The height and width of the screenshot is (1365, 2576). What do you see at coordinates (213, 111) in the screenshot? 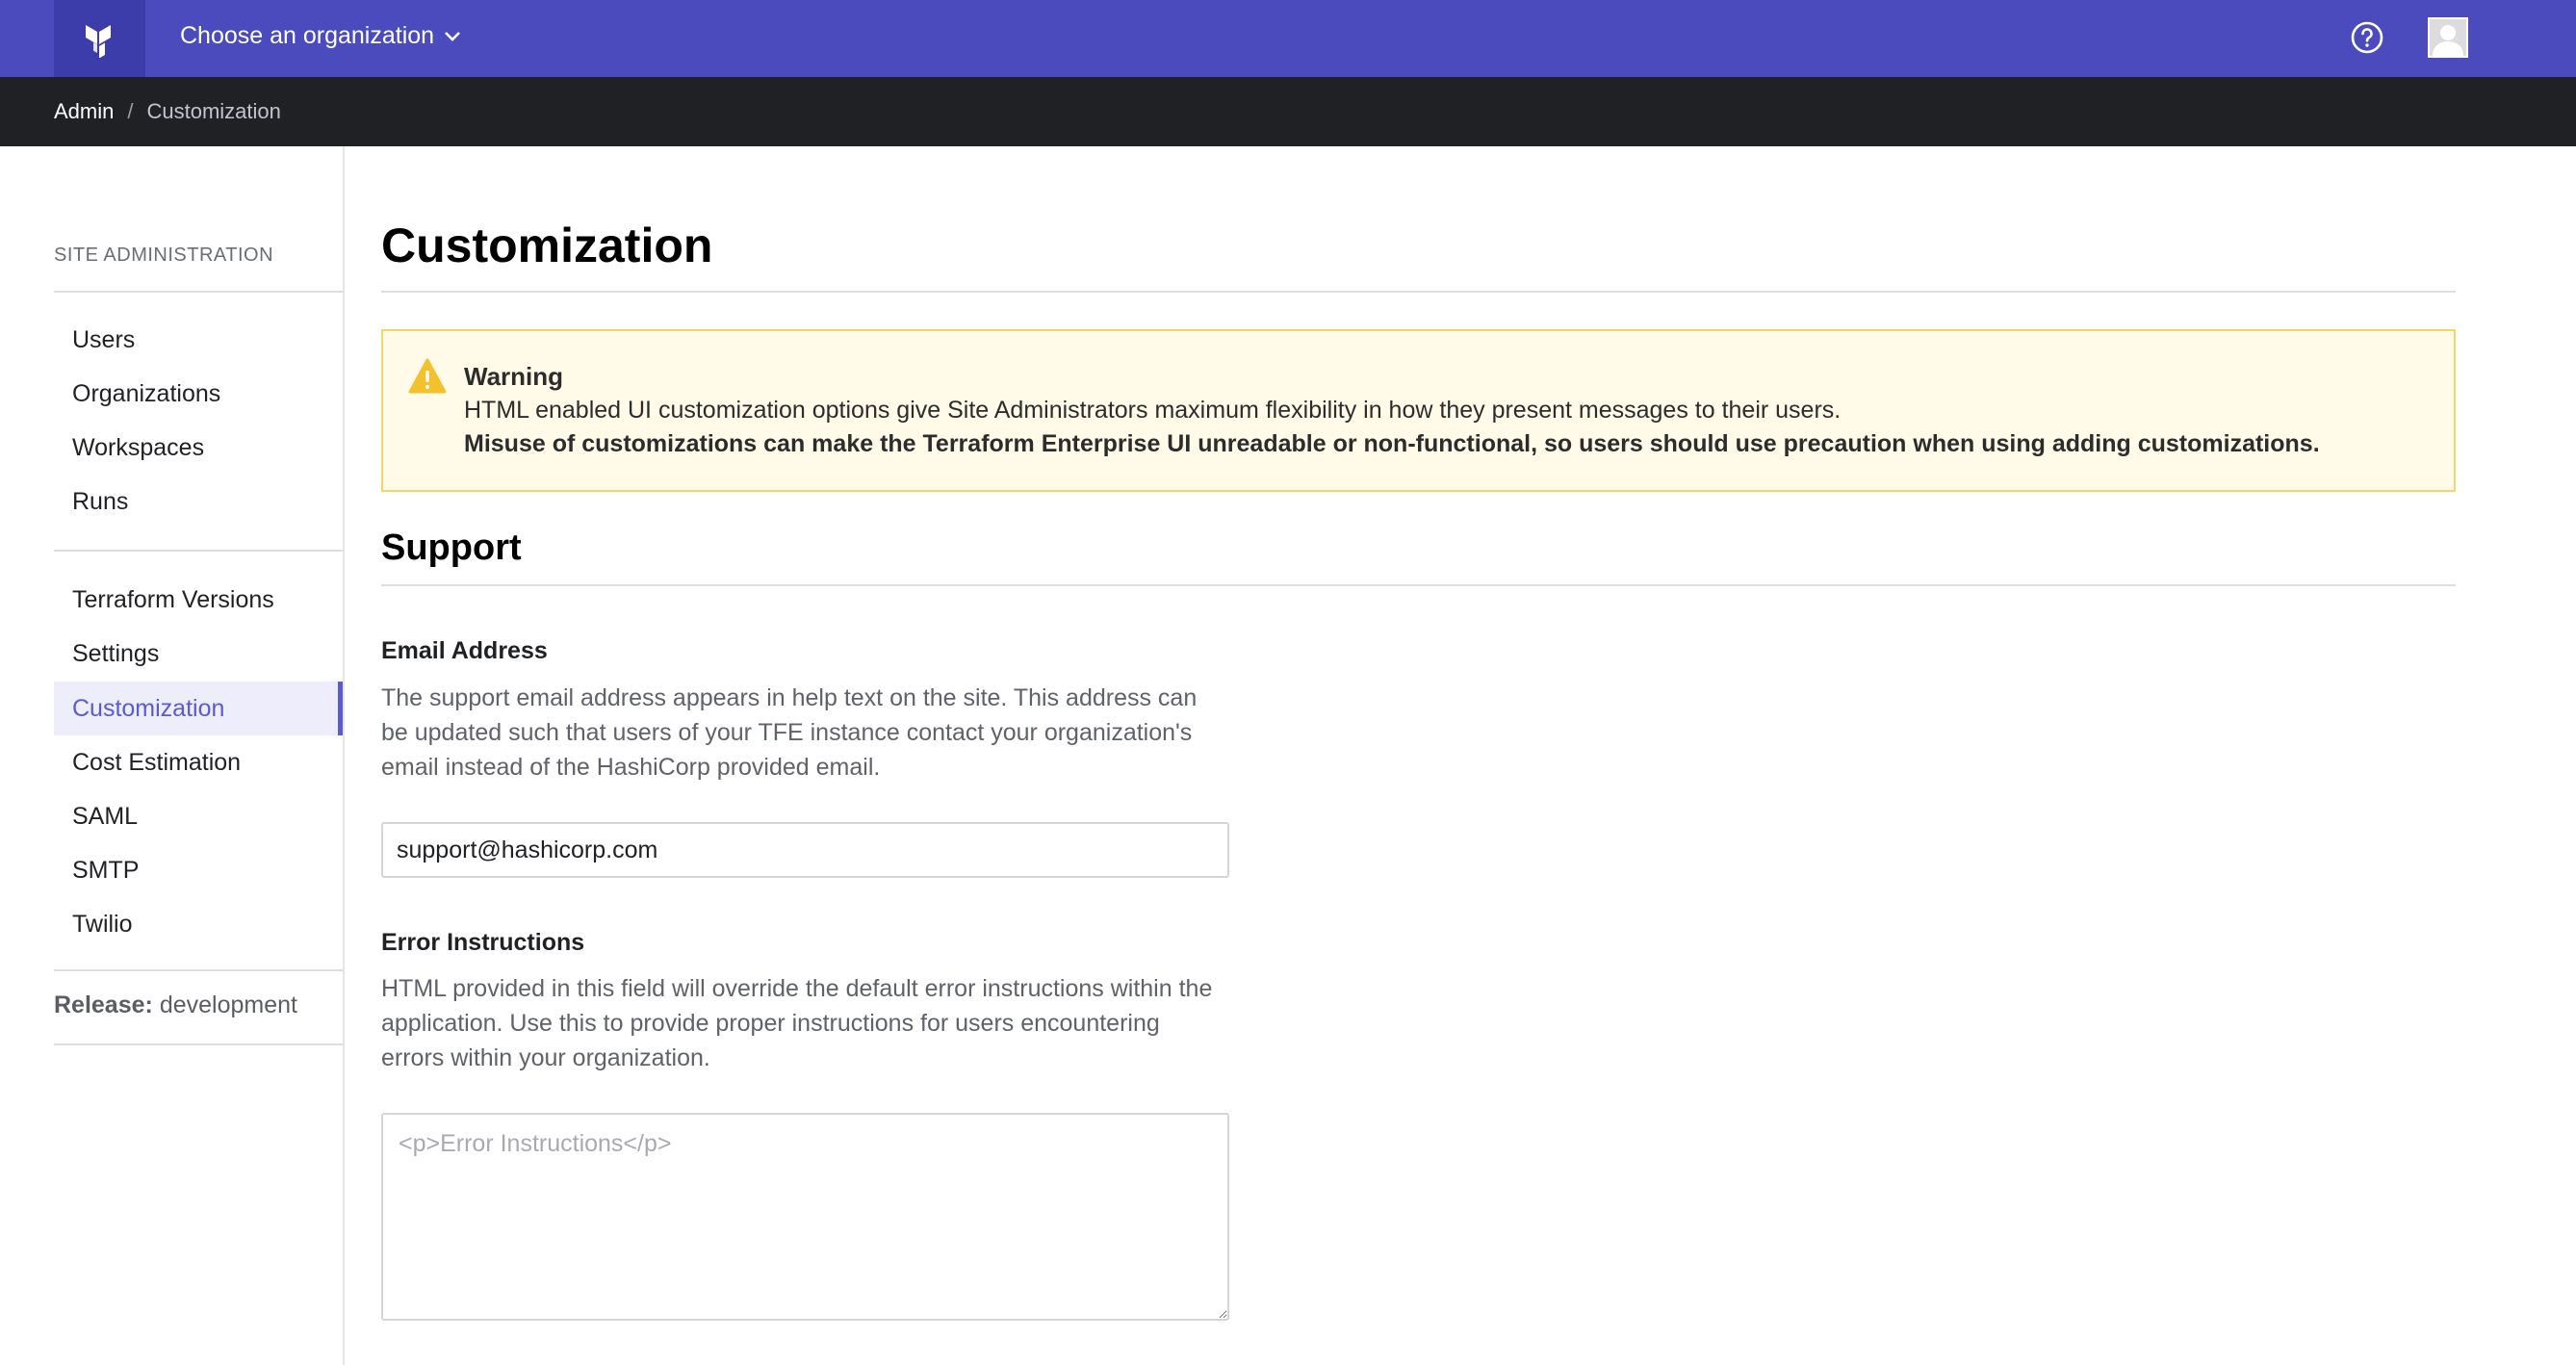
I see `breadcrumb-current: Customization` at bounding box center [213, 111].